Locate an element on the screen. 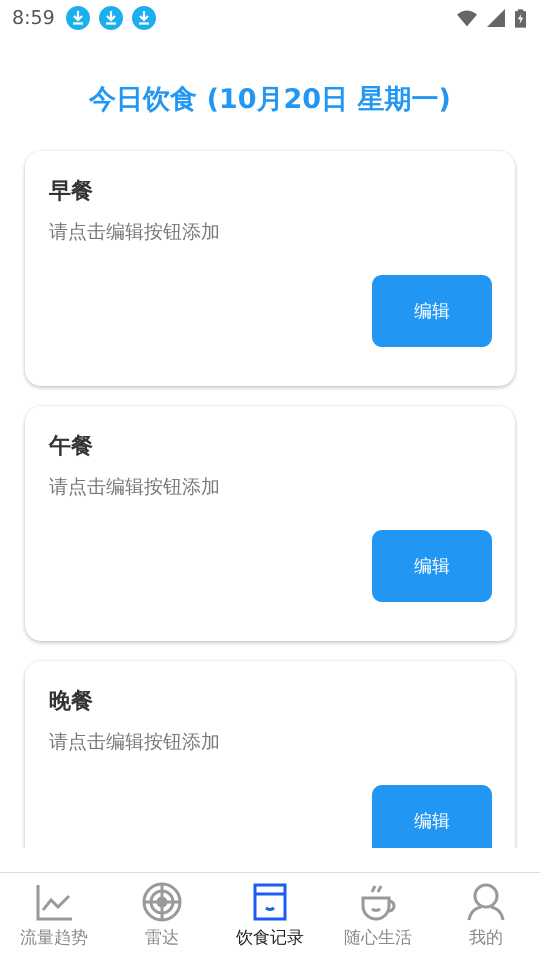 This screenshot has width=540, height=960. meal-title: 午餐 is located at coordinates (71, 447).